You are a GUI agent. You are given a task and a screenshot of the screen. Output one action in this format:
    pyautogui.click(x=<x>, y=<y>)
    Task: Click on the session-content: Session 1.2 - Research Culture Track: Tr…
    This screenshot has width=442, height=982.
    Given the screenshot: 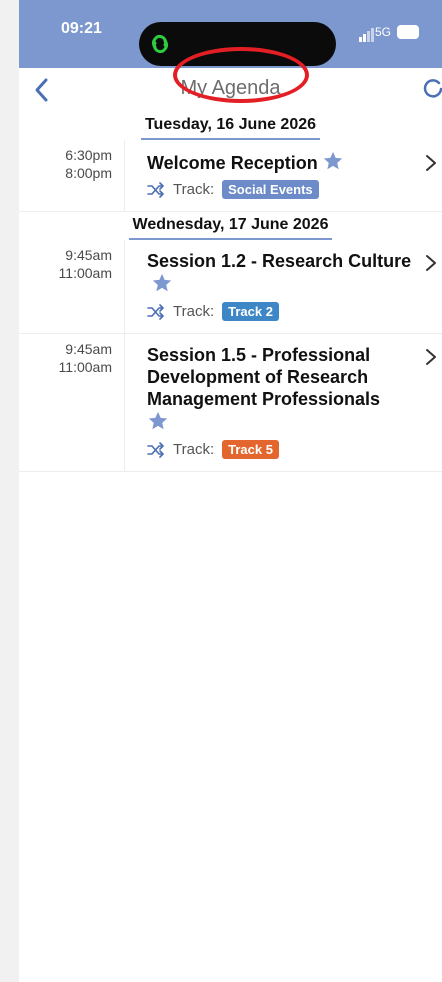 What is the action you would take?
    pyautogui.click(x=283, y=286)
    